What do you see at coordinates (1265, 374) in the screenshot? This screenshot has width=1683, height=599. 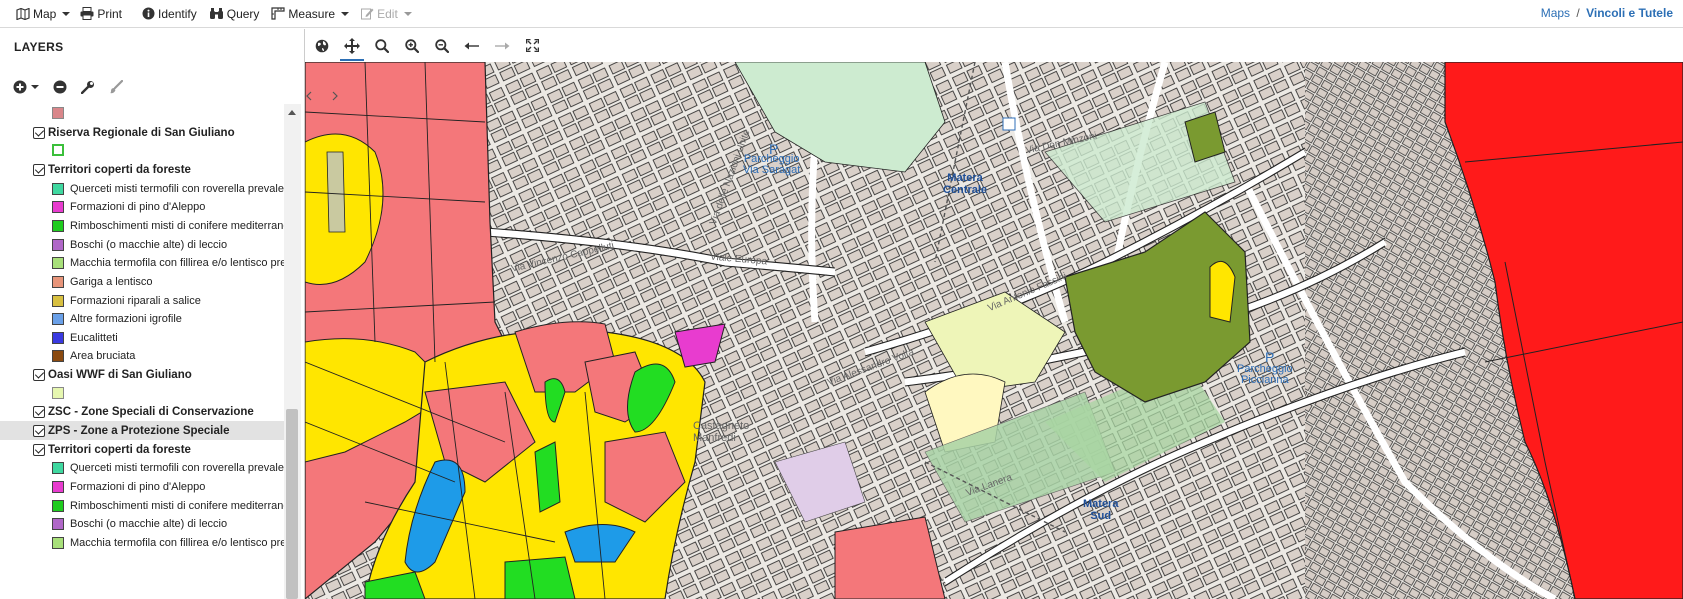 I see `parking-label: Parcheggio Piccianna` at bounding box center [1265, 374].